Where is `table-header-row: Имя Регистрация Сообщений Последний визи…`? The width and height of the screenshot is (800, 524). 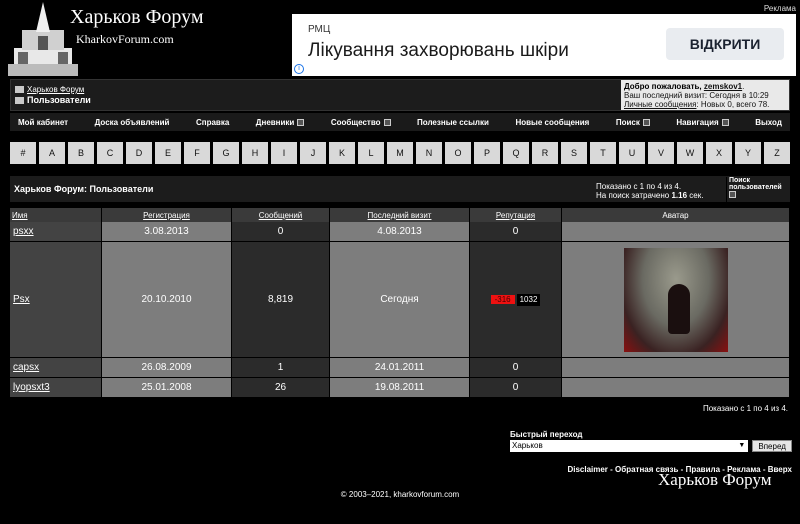
table-header-row: Имя Регистрация Сообщений Последний визи… is located at coordinates (400, 215).